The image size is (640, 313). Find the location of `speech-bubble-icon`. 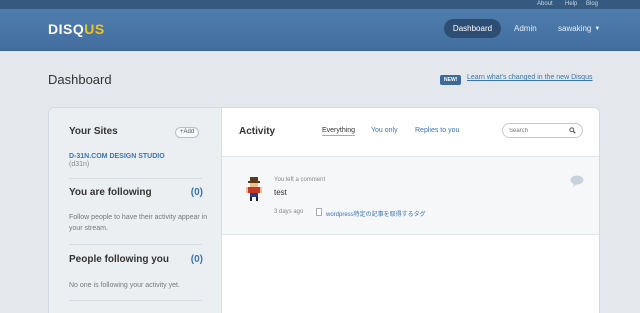

speech-bubble-icon is located at coordinates (577, 181).